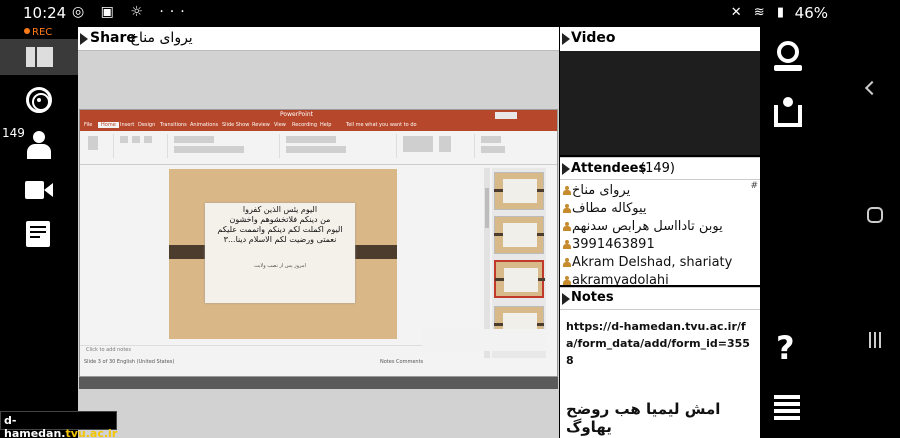 The width and height of the screenshot is (900, 438). Describe the element at coordinates (788, 57) in the screenshot. I see `webcam-icon` at that location.